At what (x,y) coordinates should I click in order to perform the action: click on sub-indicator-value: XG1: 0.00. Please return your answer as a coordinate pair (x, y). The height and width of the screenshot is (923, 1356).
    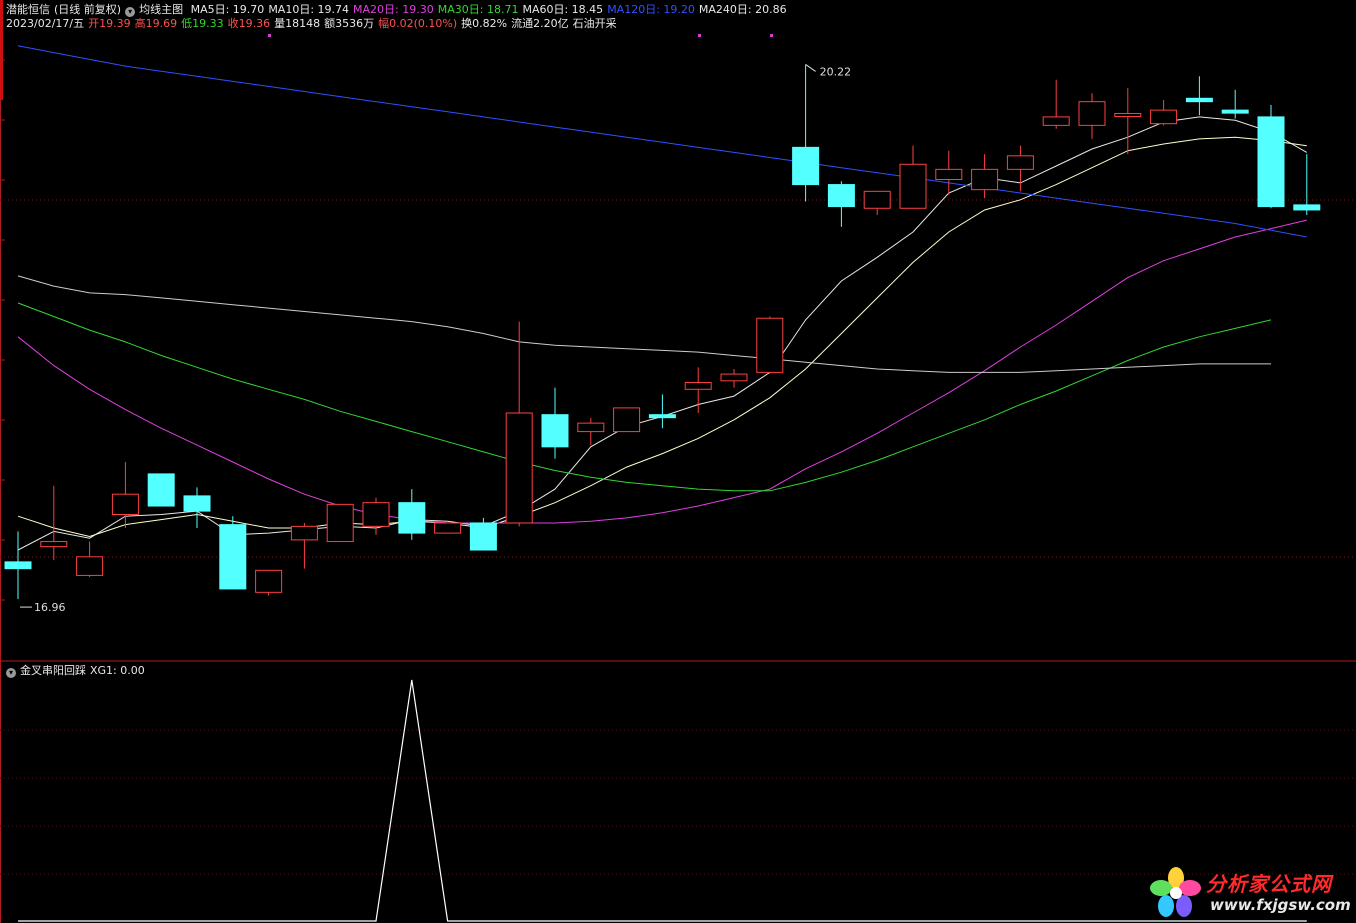
    Looking at the image, I should click on (117, 670).